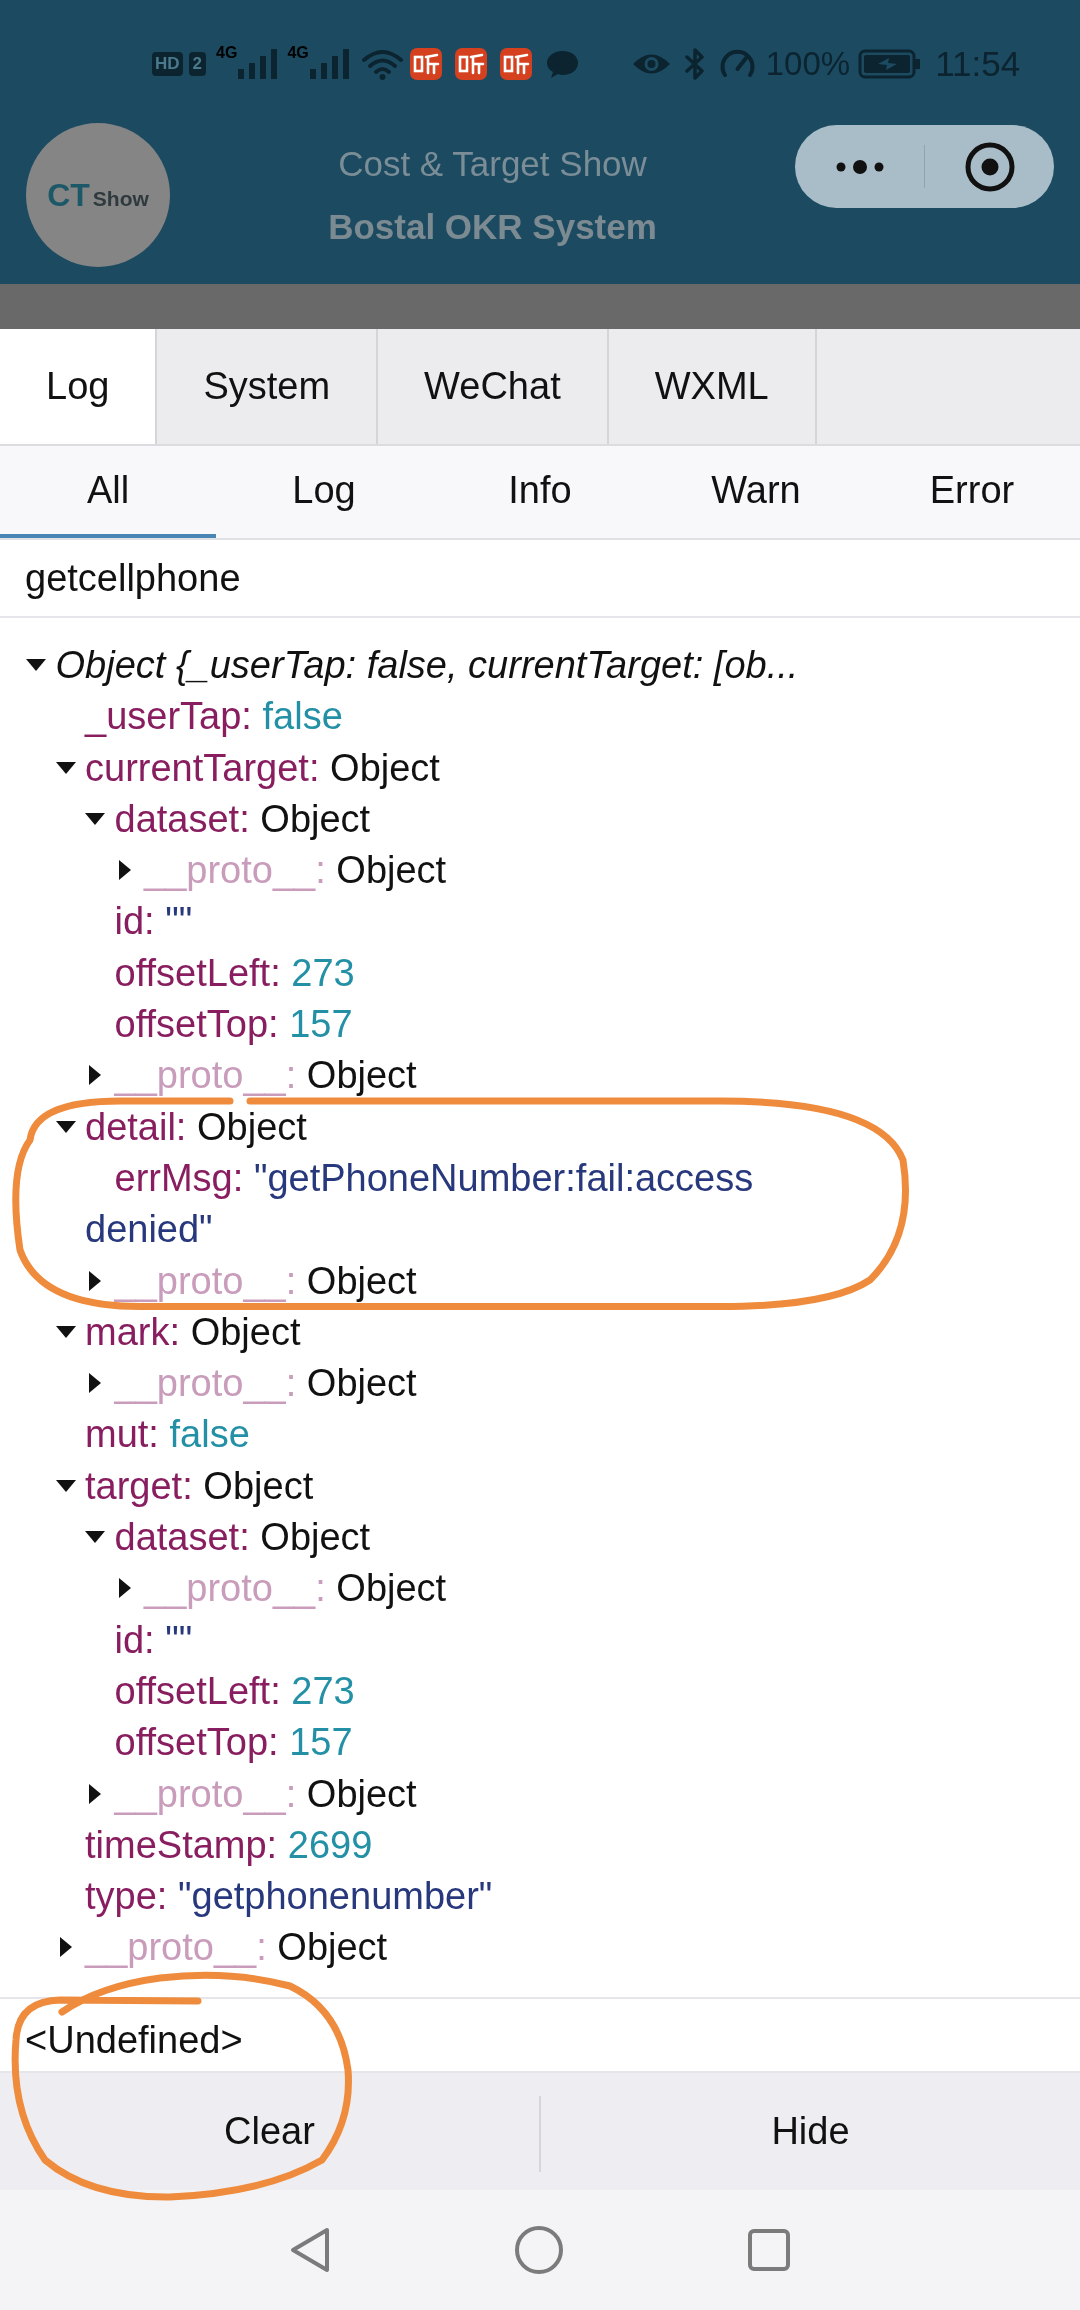 This screenshot has height=2310, width=1080. I want to click on property-line: target: Object, so click(199, 1485).